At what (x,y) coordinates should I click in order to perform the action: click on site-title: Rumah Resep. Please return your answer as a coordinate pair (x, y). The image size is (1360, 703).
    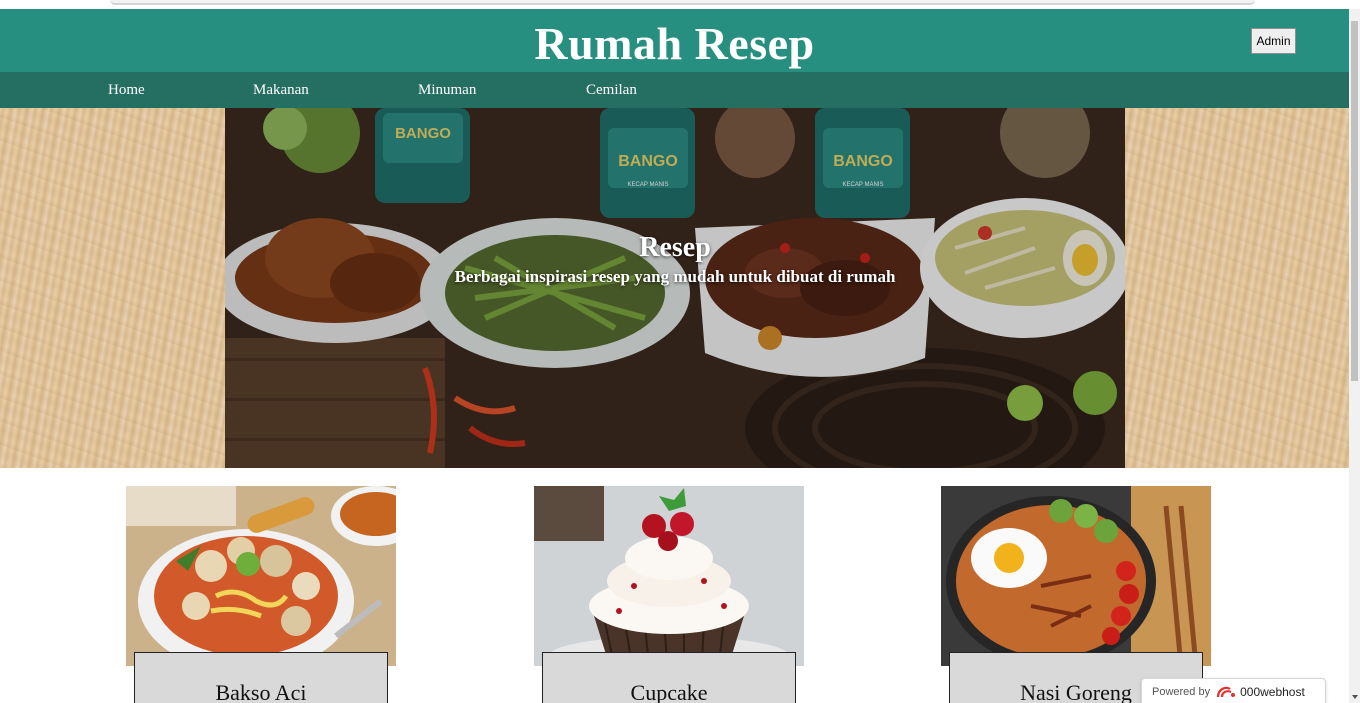
    Looking at the image, I should click on (674, 43).